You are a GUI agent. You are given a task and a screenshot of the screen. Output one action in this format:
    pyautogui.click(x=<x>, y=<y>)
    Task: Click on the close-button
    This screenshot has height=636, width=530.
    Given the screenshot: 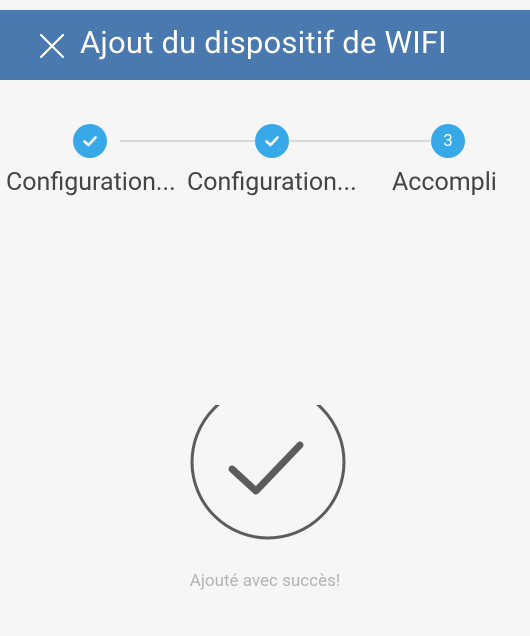 What is the action you would take?
    pyautogui.click(x=52, y=46)
    